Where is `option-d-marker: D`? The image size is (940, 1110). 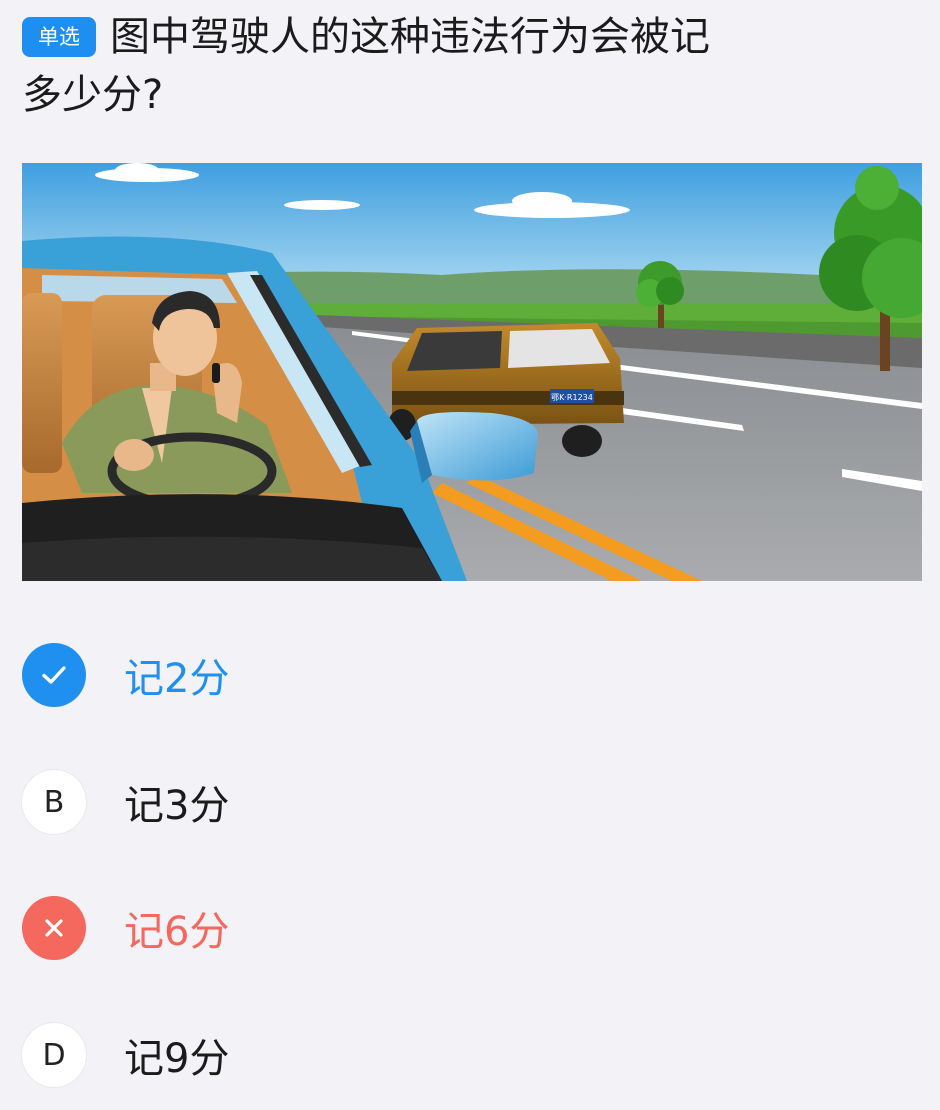
option-d-marker: D is located at coordinates (54, 1055).